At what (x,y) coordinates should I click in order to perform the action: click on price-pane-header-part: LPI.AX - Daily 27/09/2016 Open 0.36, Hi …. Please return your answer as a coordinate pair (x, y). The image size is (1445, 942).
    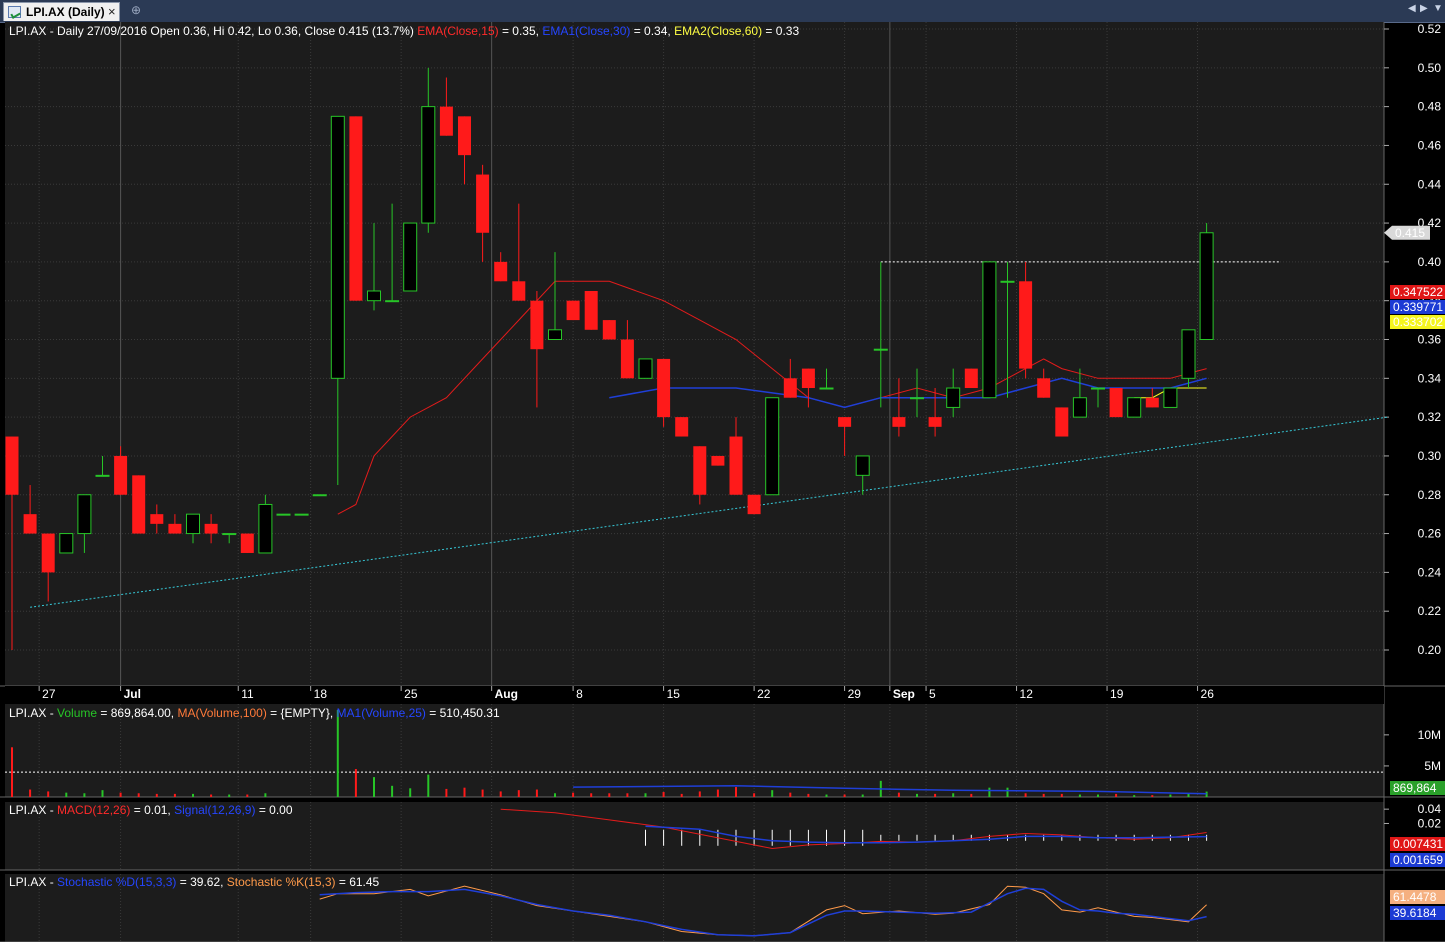
    Looking at the image, I should click on (213, 31).